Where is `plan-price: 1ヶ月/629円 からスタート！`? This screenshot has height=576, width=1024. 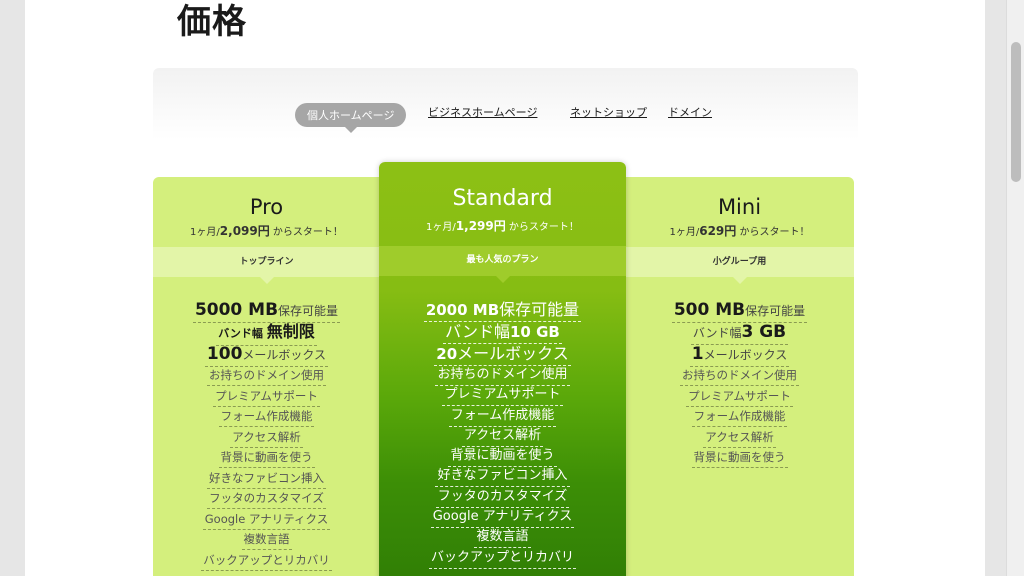 plan-price: 1ヶ月/629円 からスタート！ is located at coordinates (739, 231).